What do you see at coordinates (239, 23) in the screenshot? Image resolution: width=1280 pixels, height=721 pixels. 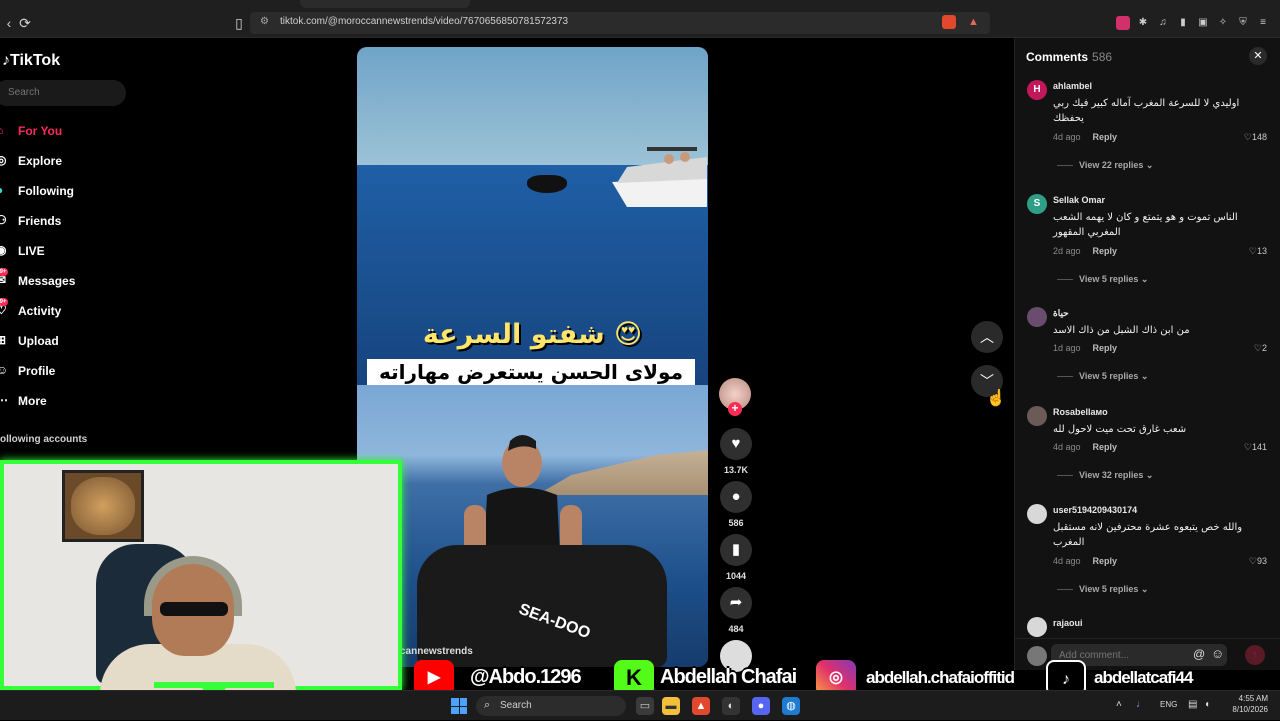 I see `bookmark-icon: ▯` at bounding box center [239, 23].